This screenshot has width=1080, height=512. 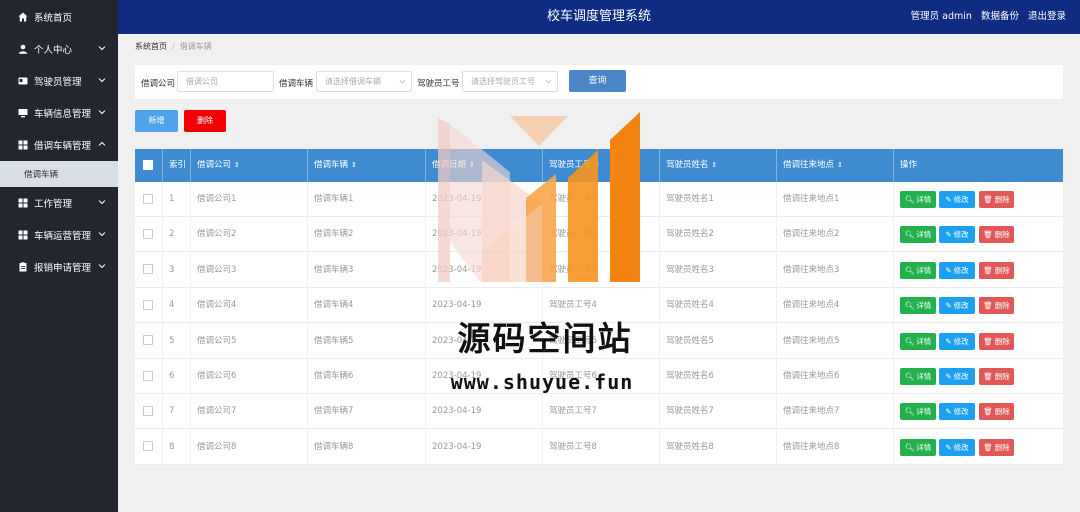 I want to click on company-label: 借调公司, so click(x=158, y=84).